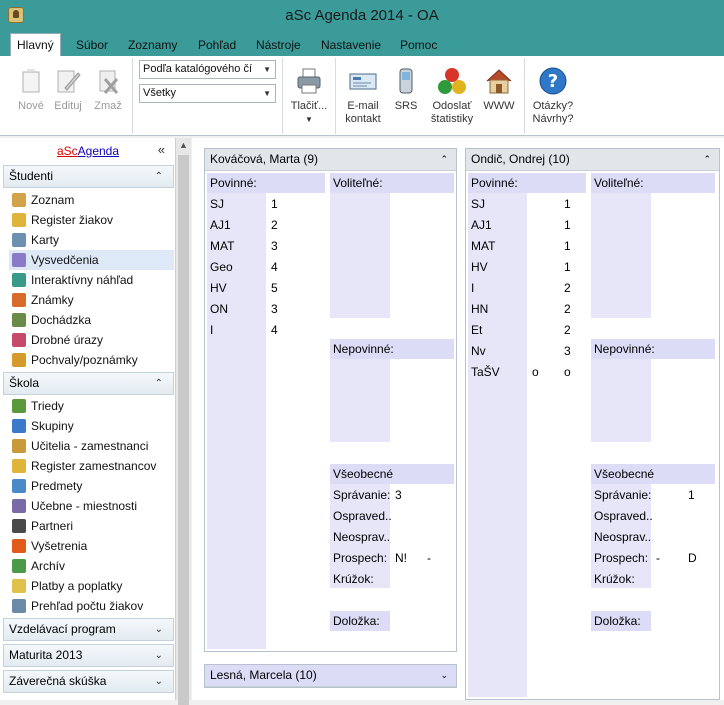  I want to click on scrollbar-thumb, so click(183, 430).